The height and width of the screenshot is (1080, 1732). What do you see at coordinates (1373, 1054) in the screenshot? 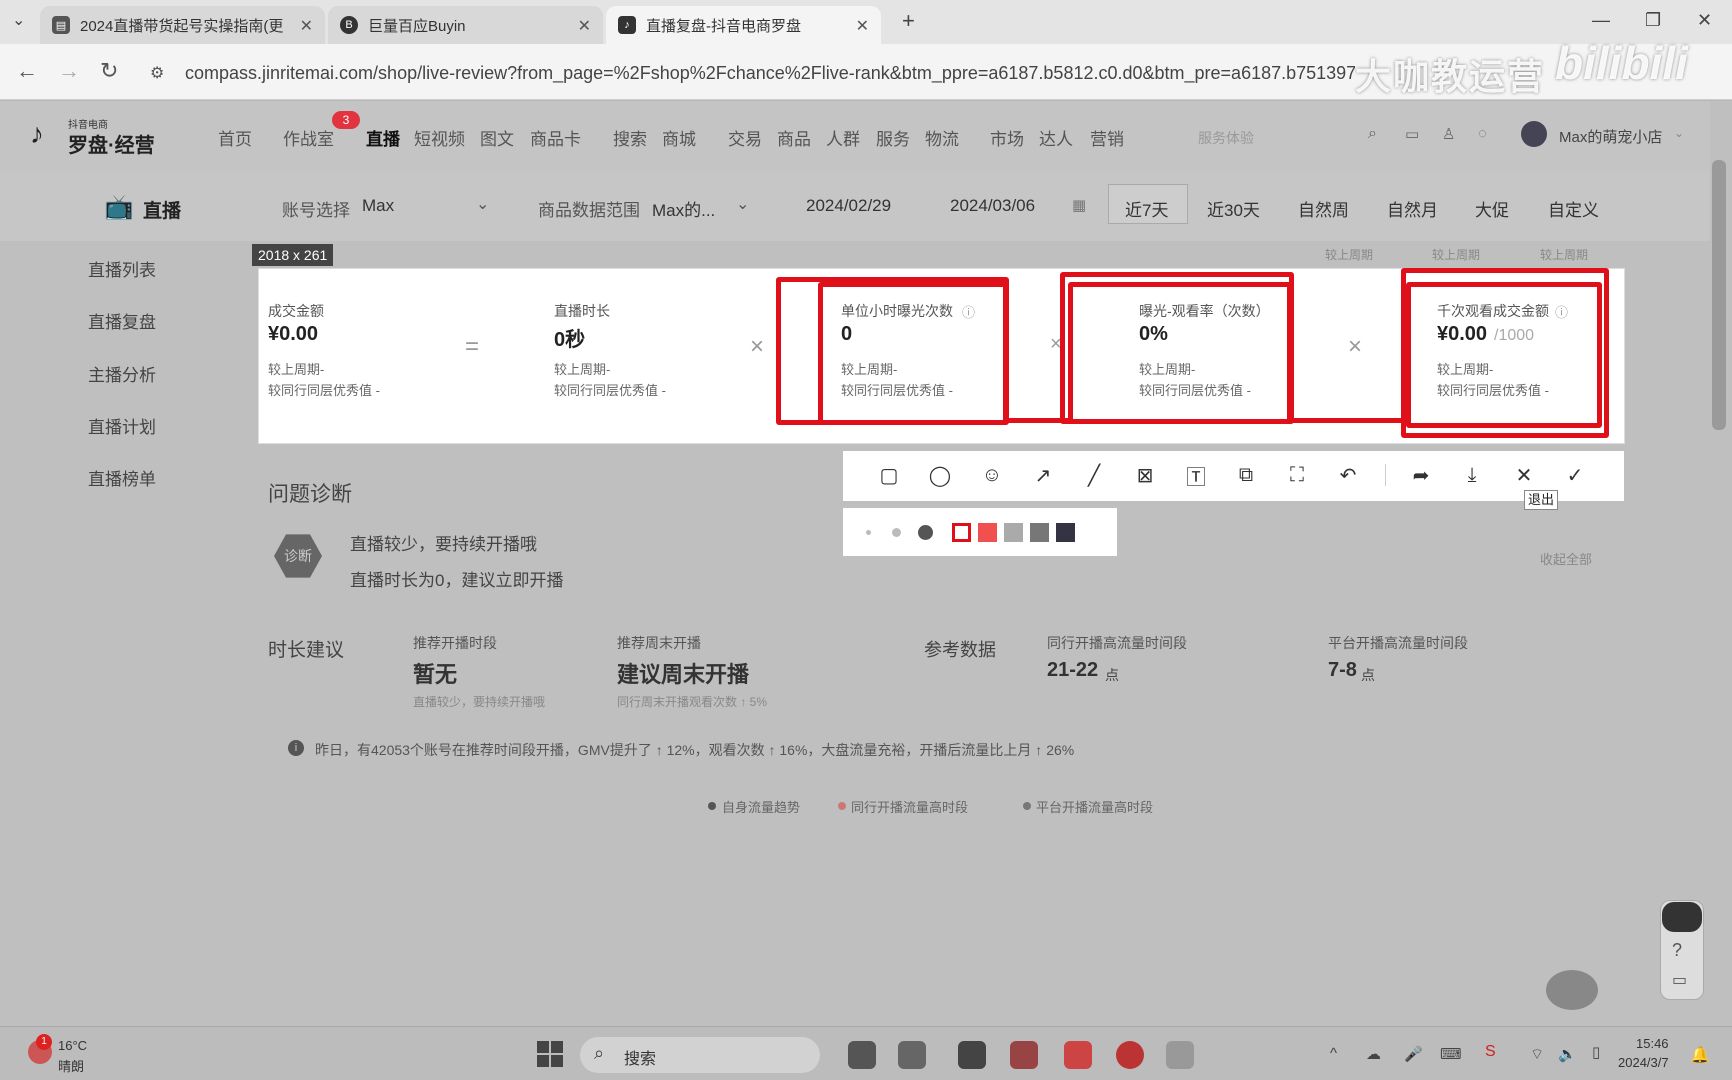
I see `cloud-icon: ☁` at bounding box center [1373, 1054].